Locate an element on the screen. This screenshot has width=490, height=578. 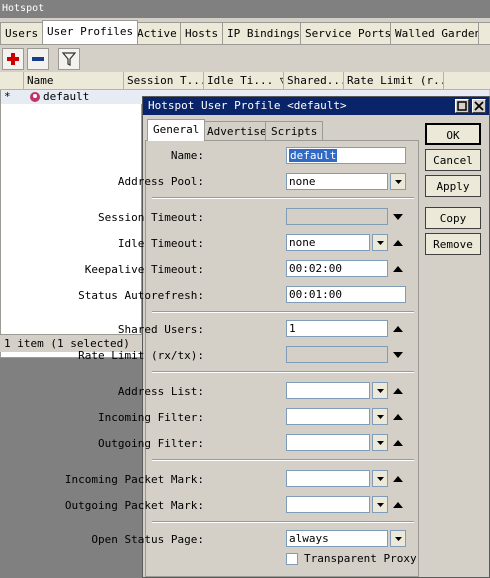
status-autorefresh-input: 00:01:00 is located at coordinates (346, 294).